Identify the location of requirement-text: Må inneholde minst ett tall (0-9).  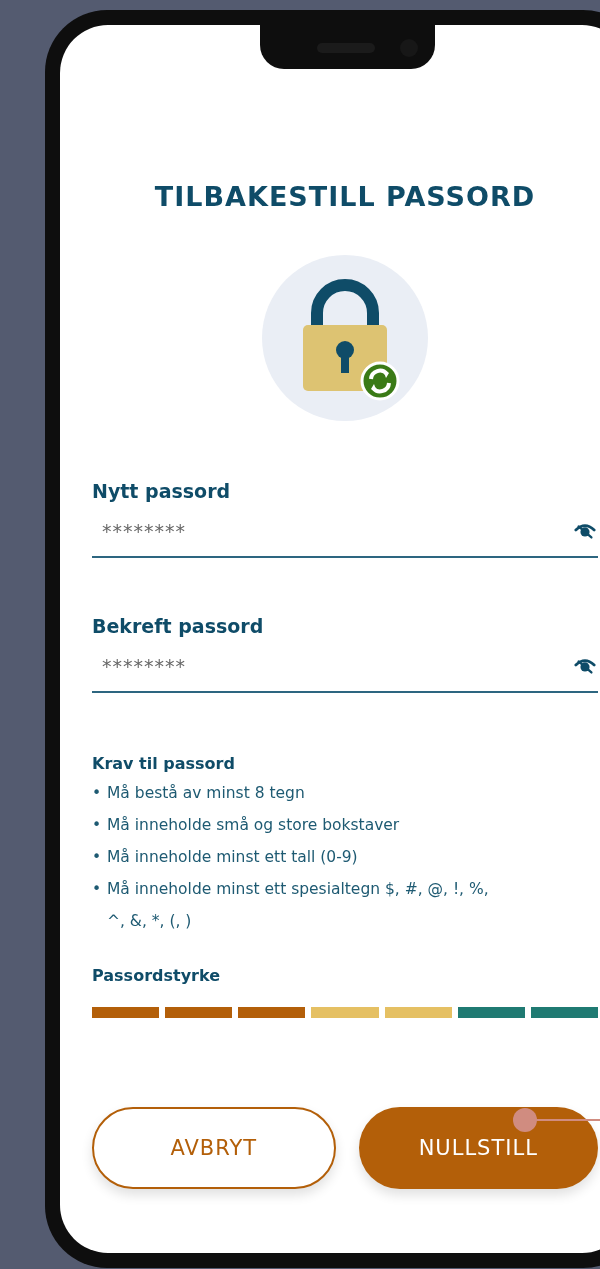
(232, 857).